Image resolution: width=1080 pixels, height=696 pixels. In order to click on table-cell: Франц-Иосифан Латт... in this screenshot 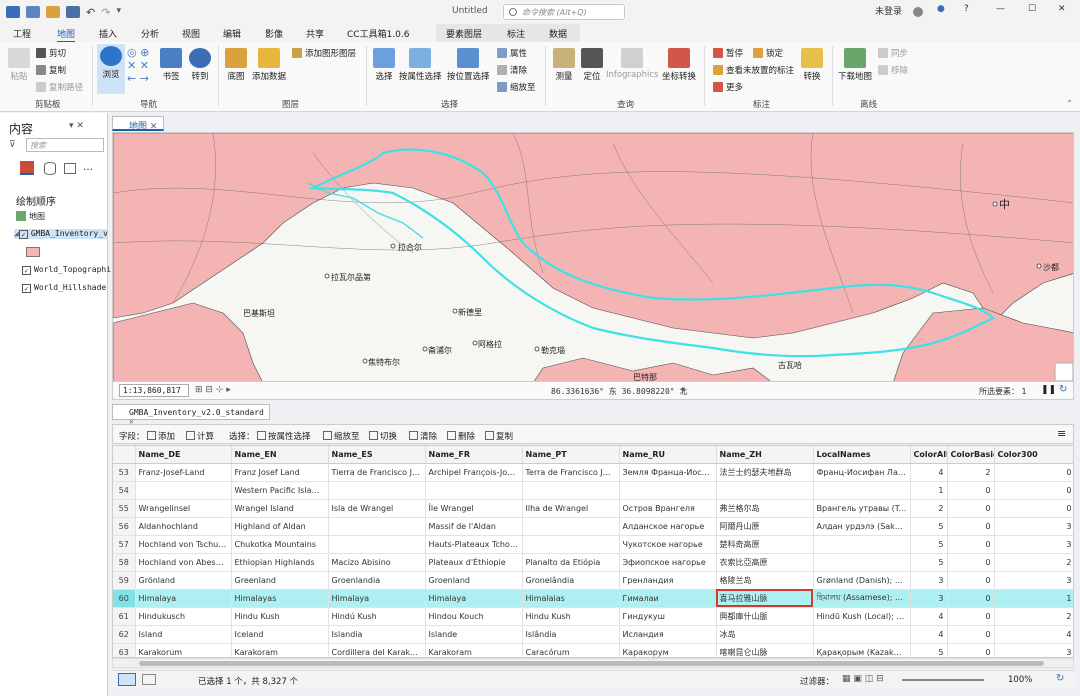, I will do `click(862, 472)`.